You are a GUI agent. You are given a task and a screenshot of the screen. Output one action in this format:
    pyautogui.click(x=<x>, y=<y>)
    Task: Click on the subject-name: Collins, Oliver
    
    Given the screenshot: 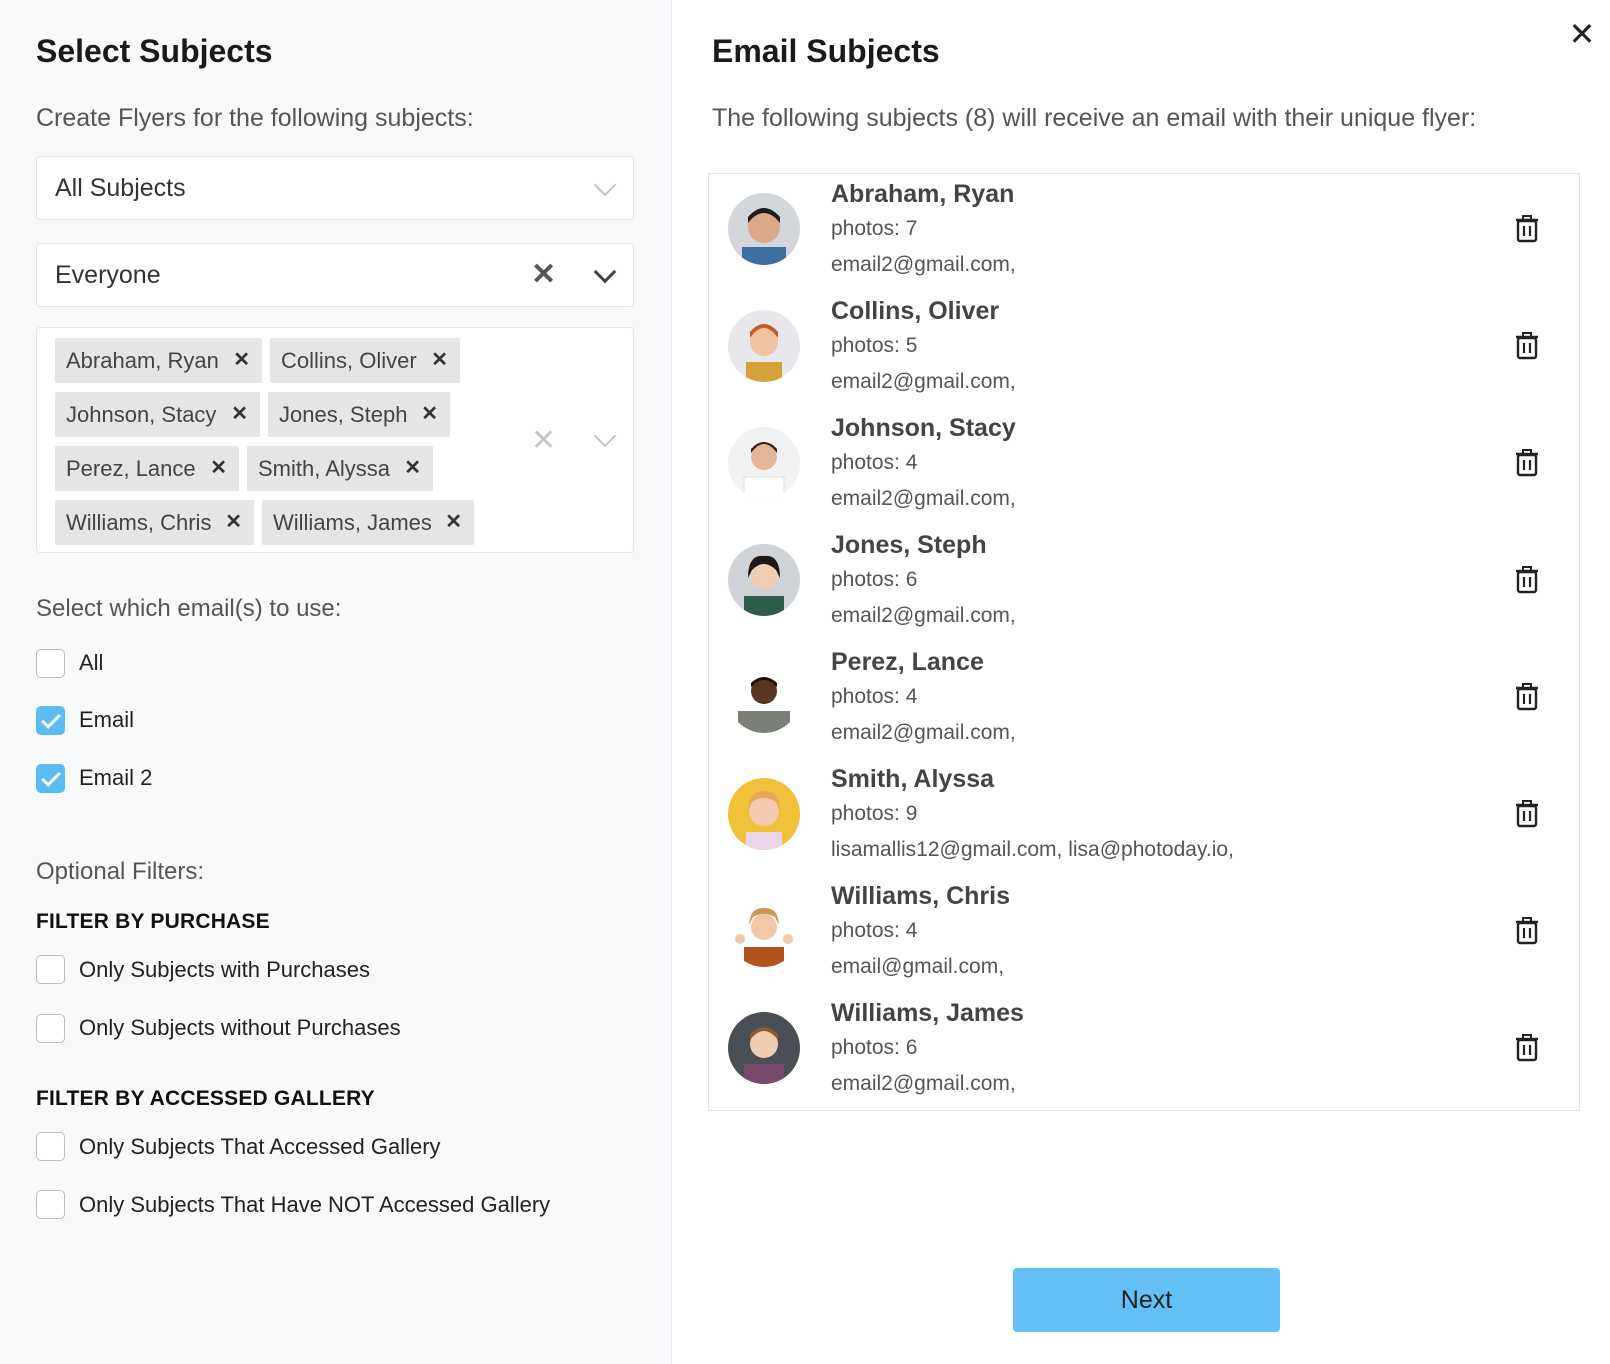 What is the action you would take?
    pyautogui.click(x=915, y=311)
    